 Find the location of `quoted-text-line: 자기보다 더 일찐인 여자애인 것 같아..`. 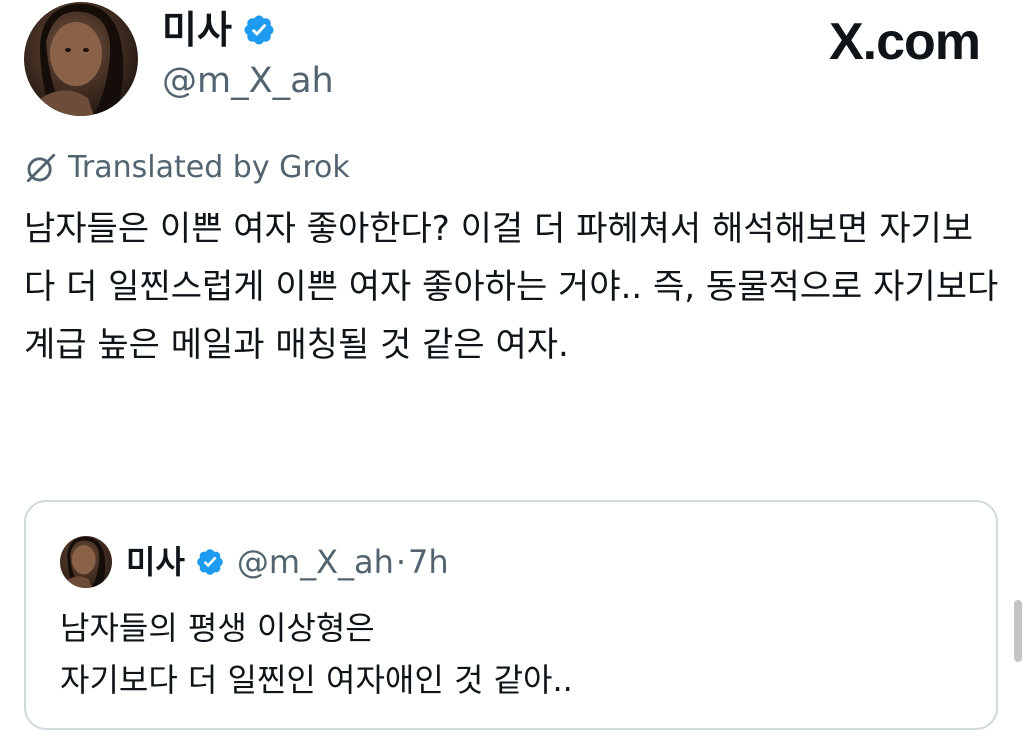

quoted-text-line: 자기보다 더 일찐인 여자애인 것 같아.. is located at coordinates (316, 680).